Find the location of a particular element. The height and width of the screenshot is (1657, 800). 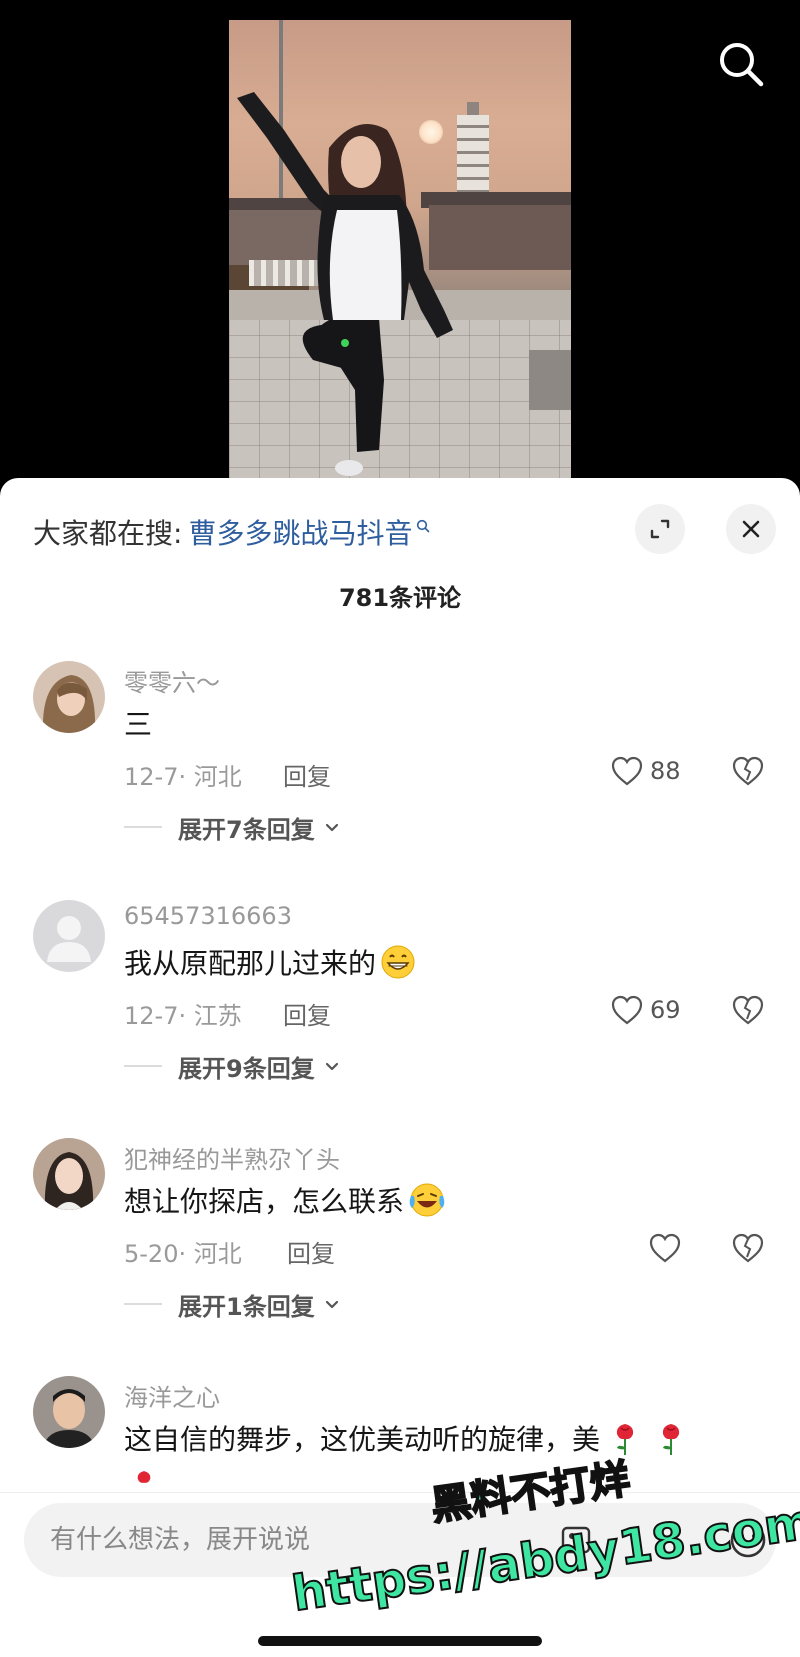

emoji-button is located at coordinates (748, 1540).